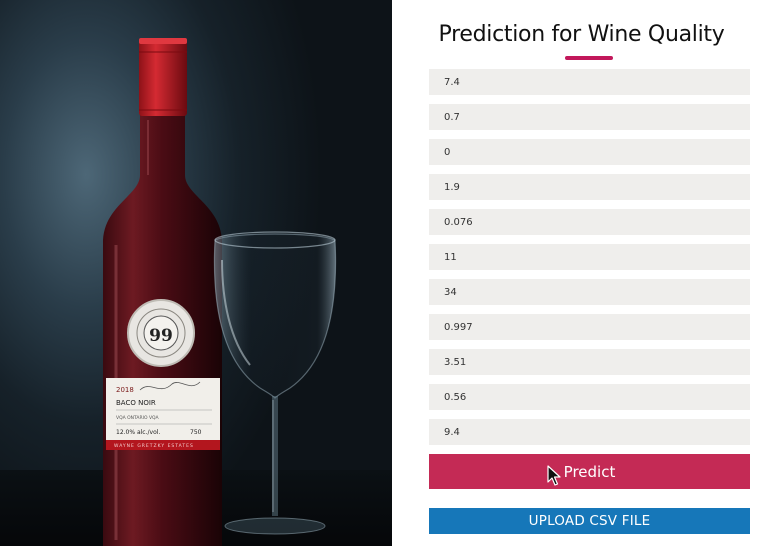 The image size is (771, 546). I want to click on predict-button: Predict, so click(589, 471).